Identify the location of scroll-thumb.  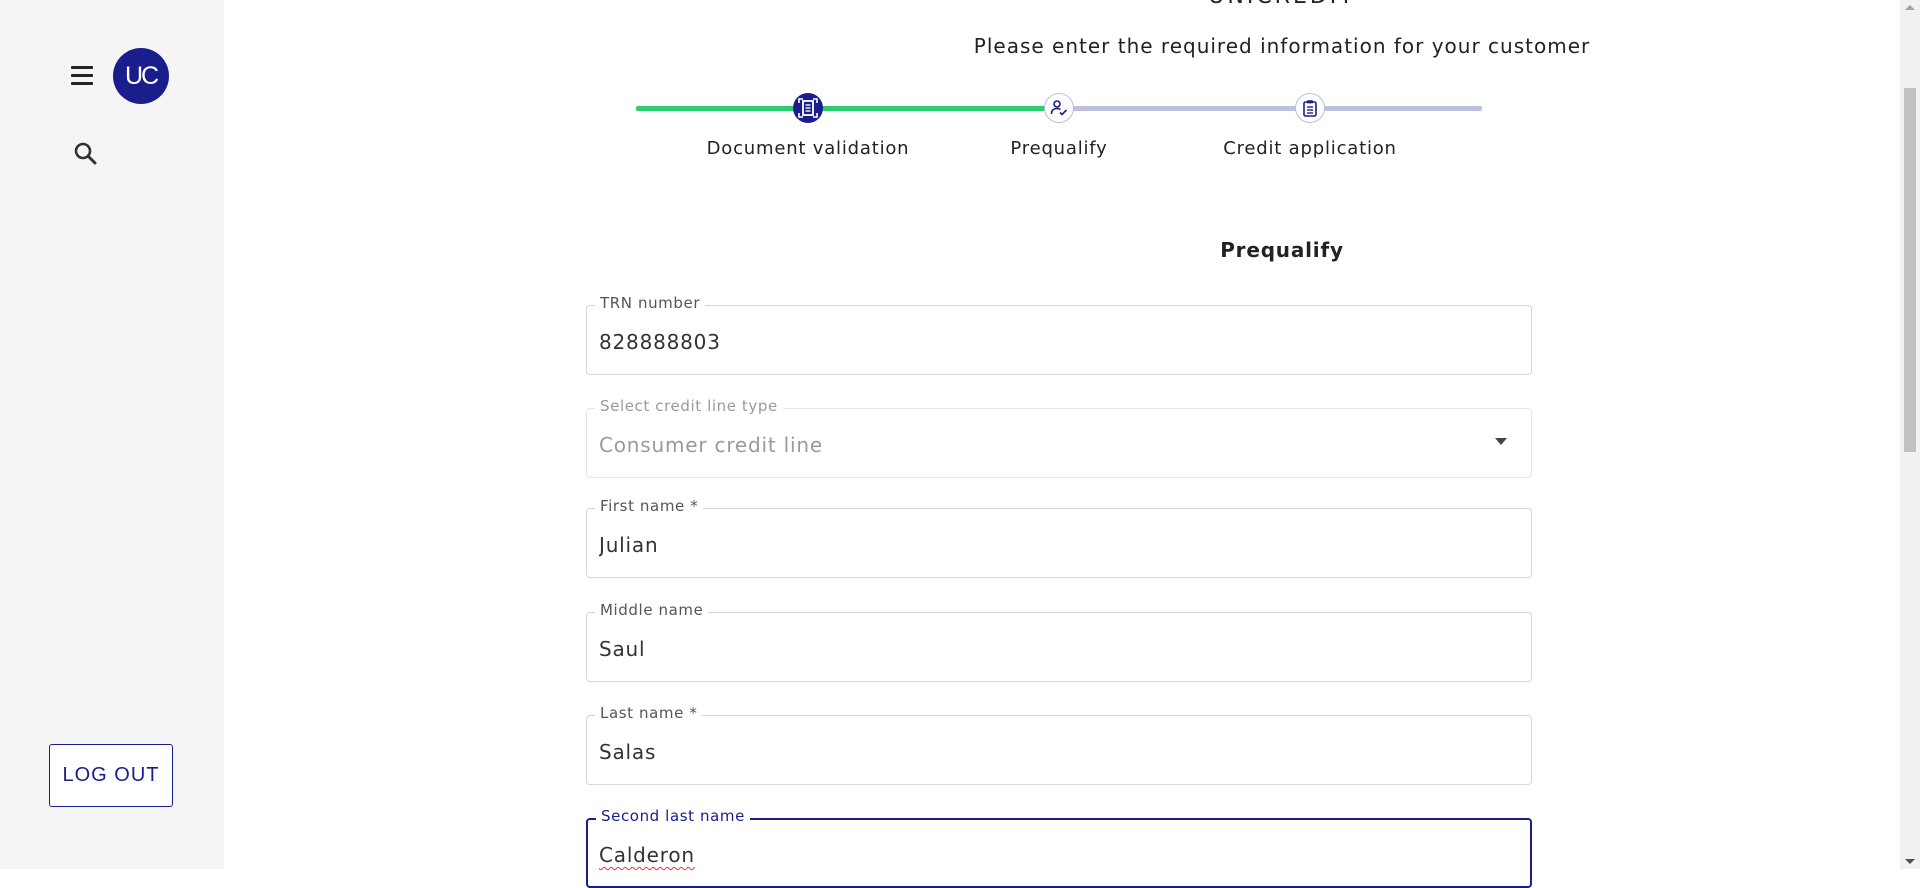
(1910, 270).